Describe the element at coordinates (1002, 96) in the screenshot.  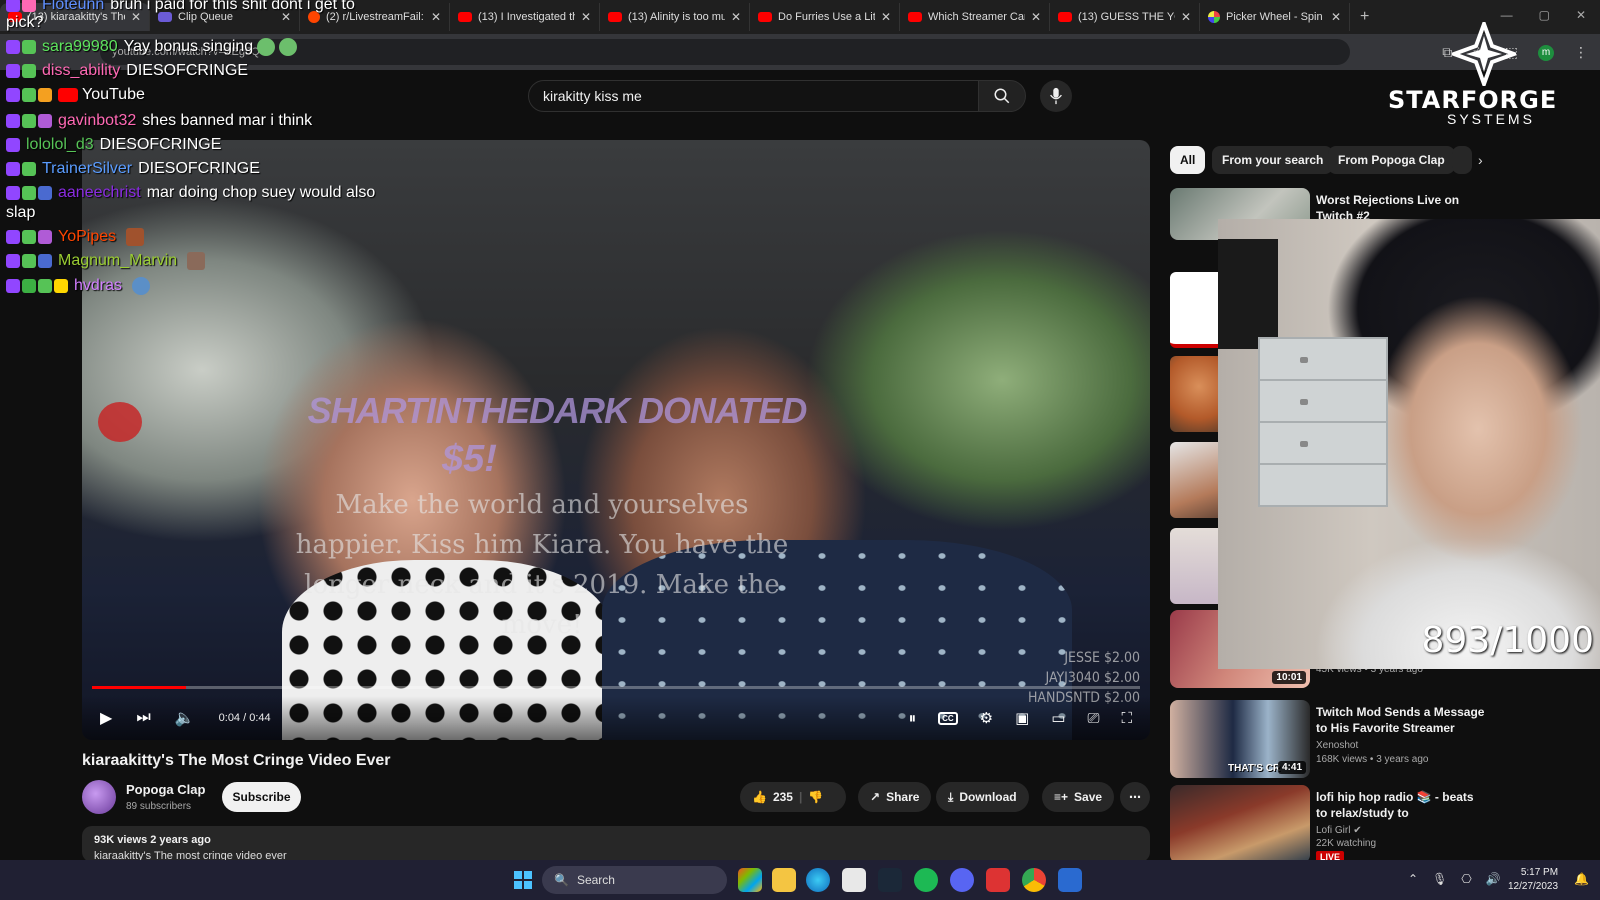
I see `search-button` at that location.